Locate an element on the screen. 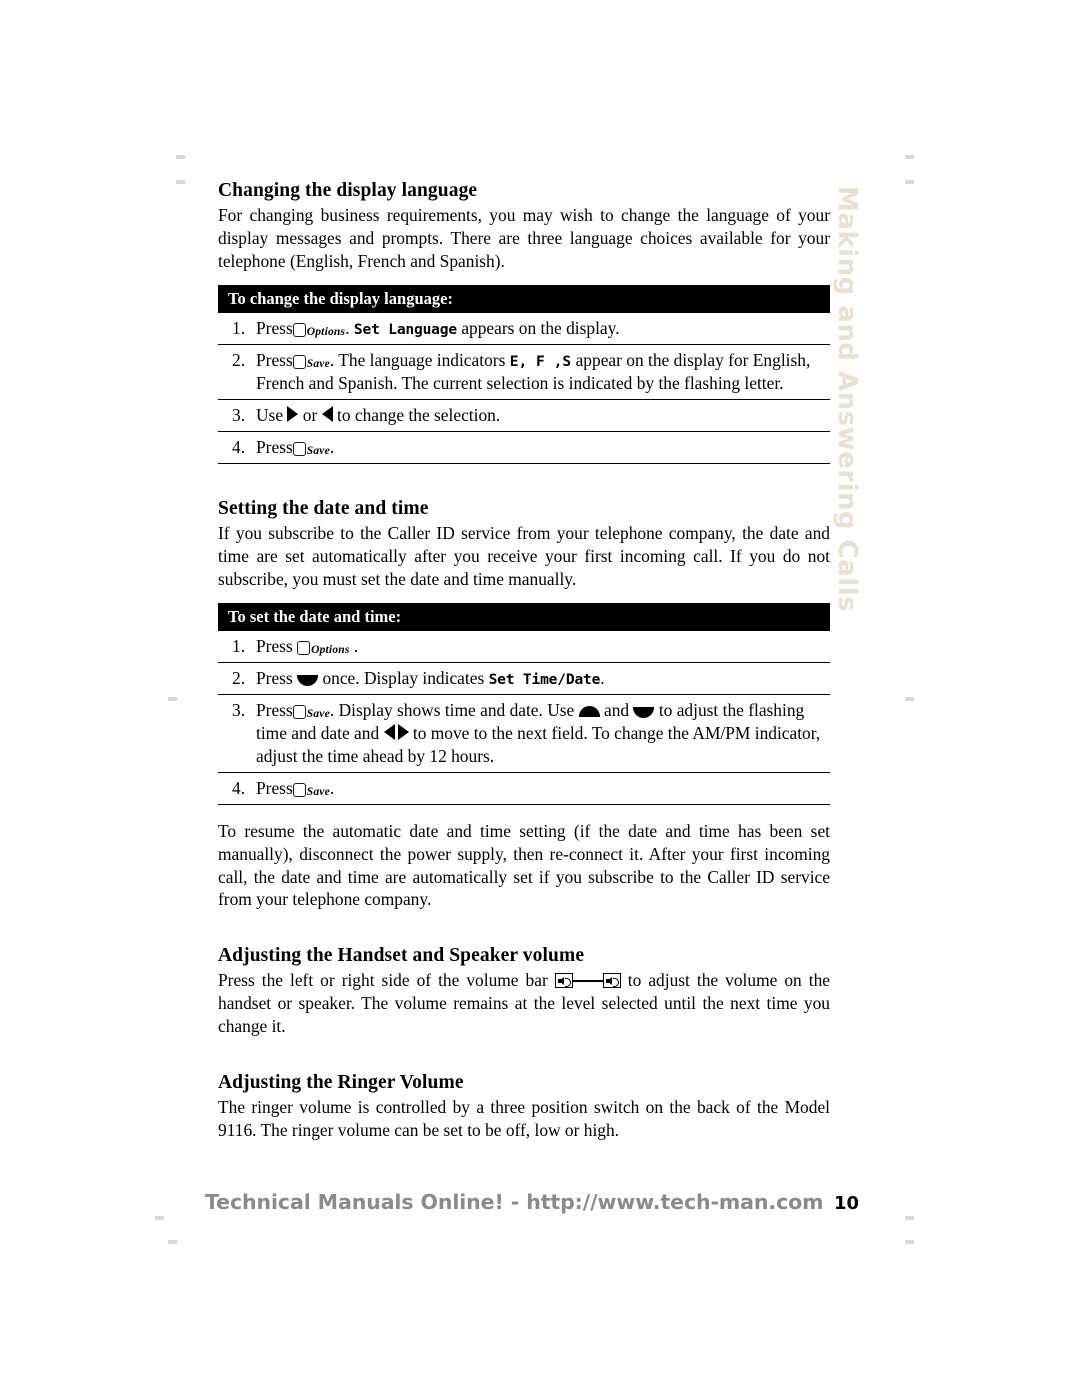  step-text: Press Options . is located at coordinates (543, 646).